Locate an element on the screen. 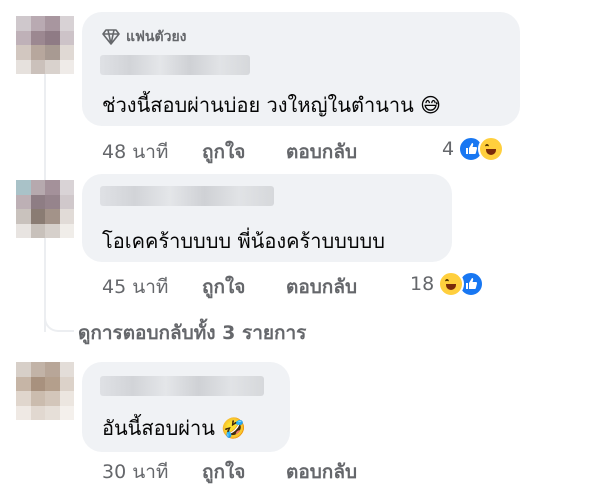 This screenshot has width=608, height=493. reaction-count: 18 is located at coordinates (422, 284).